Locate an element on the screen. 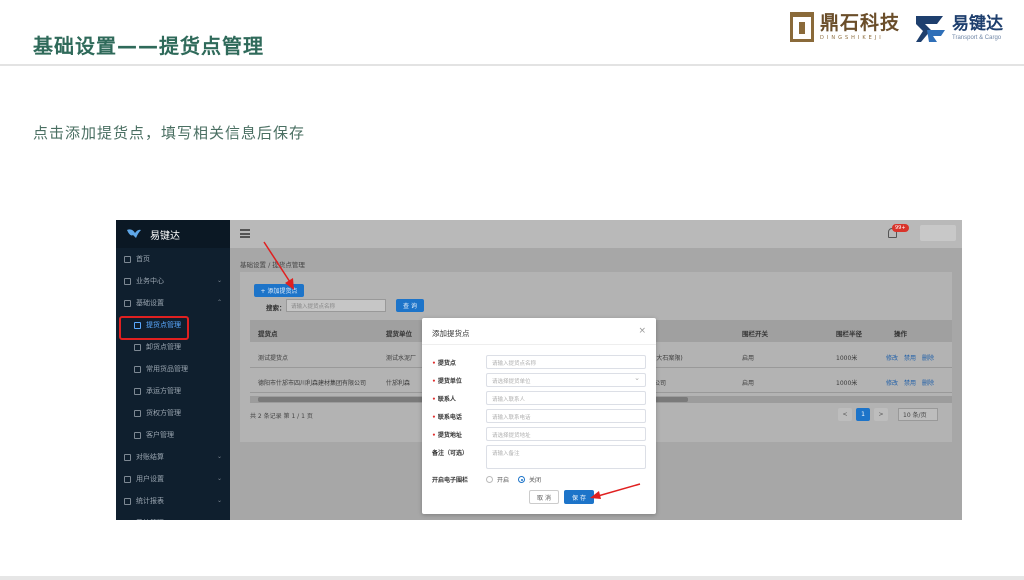  sidebar-item: 统计报表 ⌄ is located at coordinates (173, 501).